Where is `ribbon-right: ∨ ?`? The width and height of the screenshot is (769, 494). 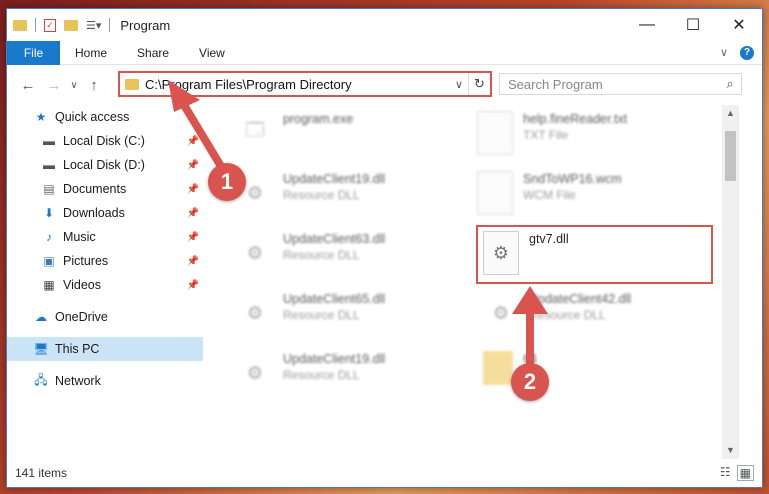 ribbon-right: ∨ ? is located at coordinates (741, 52).